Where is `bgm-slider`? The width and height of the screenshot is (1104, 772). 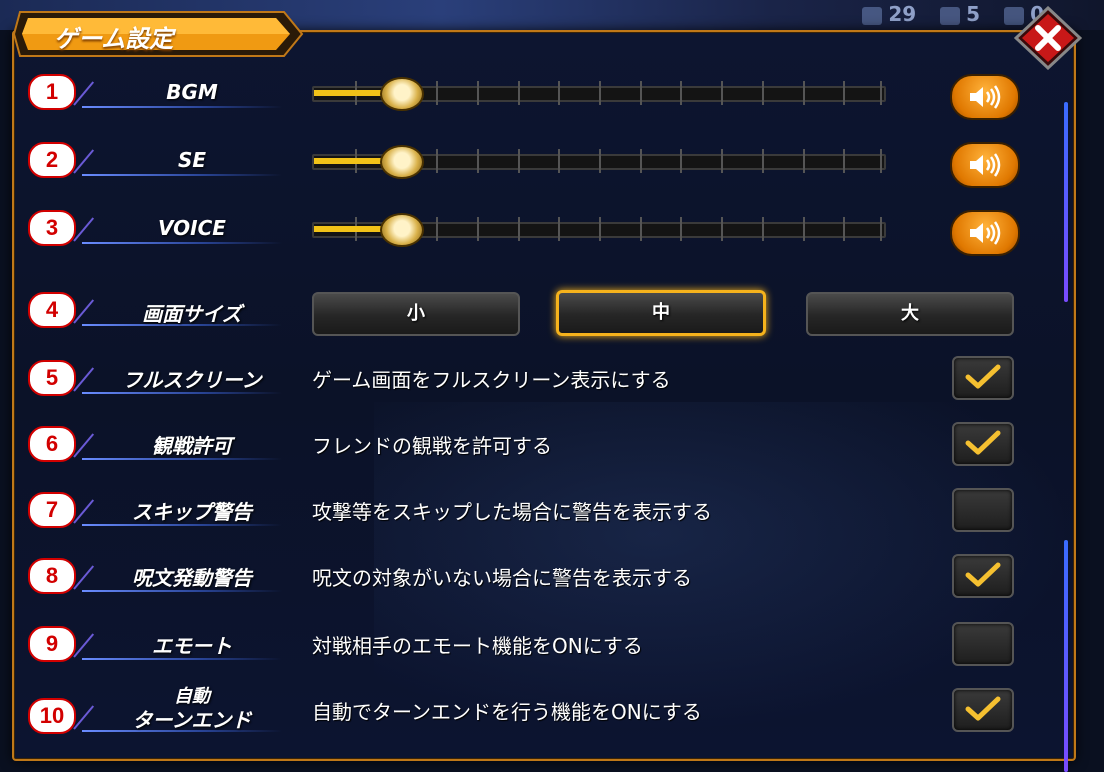 bgm-slider is located at coordinates (599, 94).